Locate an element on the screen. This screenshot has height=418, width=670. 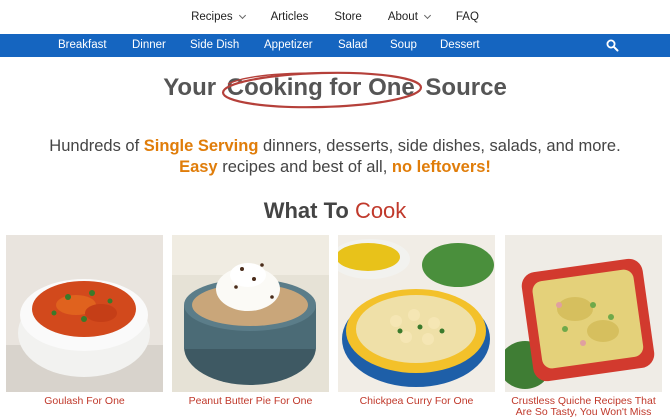
hero-before: Your is located at coordinates (190, 87).